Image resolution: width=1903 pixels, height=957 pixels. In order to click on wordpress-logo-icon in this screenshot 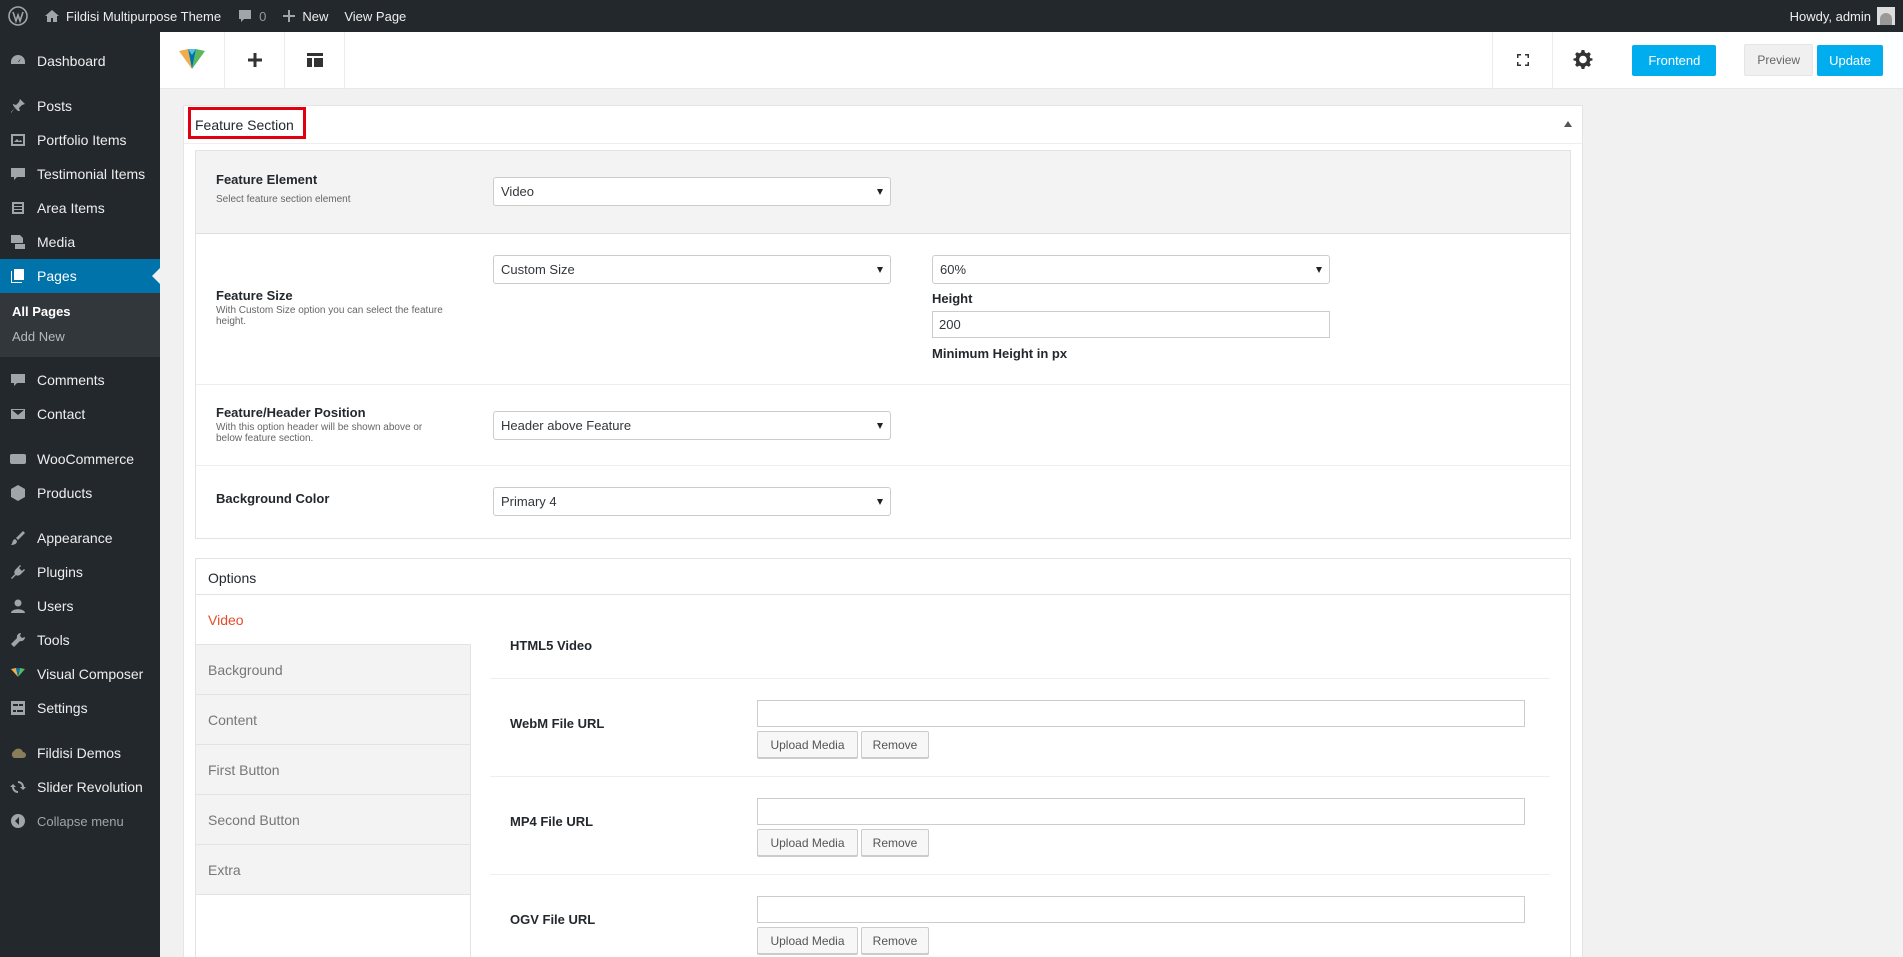, I will do `click(18, 16)`.